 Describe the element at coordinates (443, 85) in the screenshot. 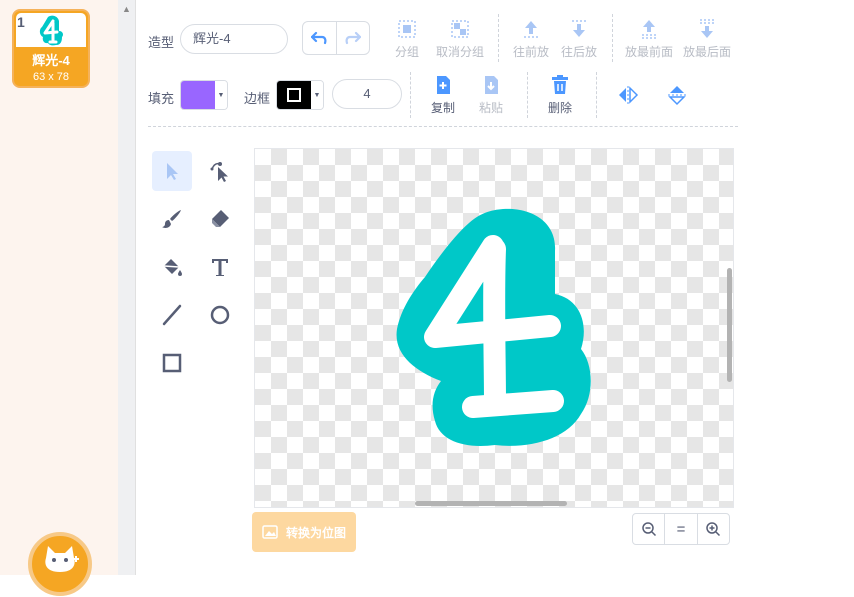

I see `copy-icon` at that location.